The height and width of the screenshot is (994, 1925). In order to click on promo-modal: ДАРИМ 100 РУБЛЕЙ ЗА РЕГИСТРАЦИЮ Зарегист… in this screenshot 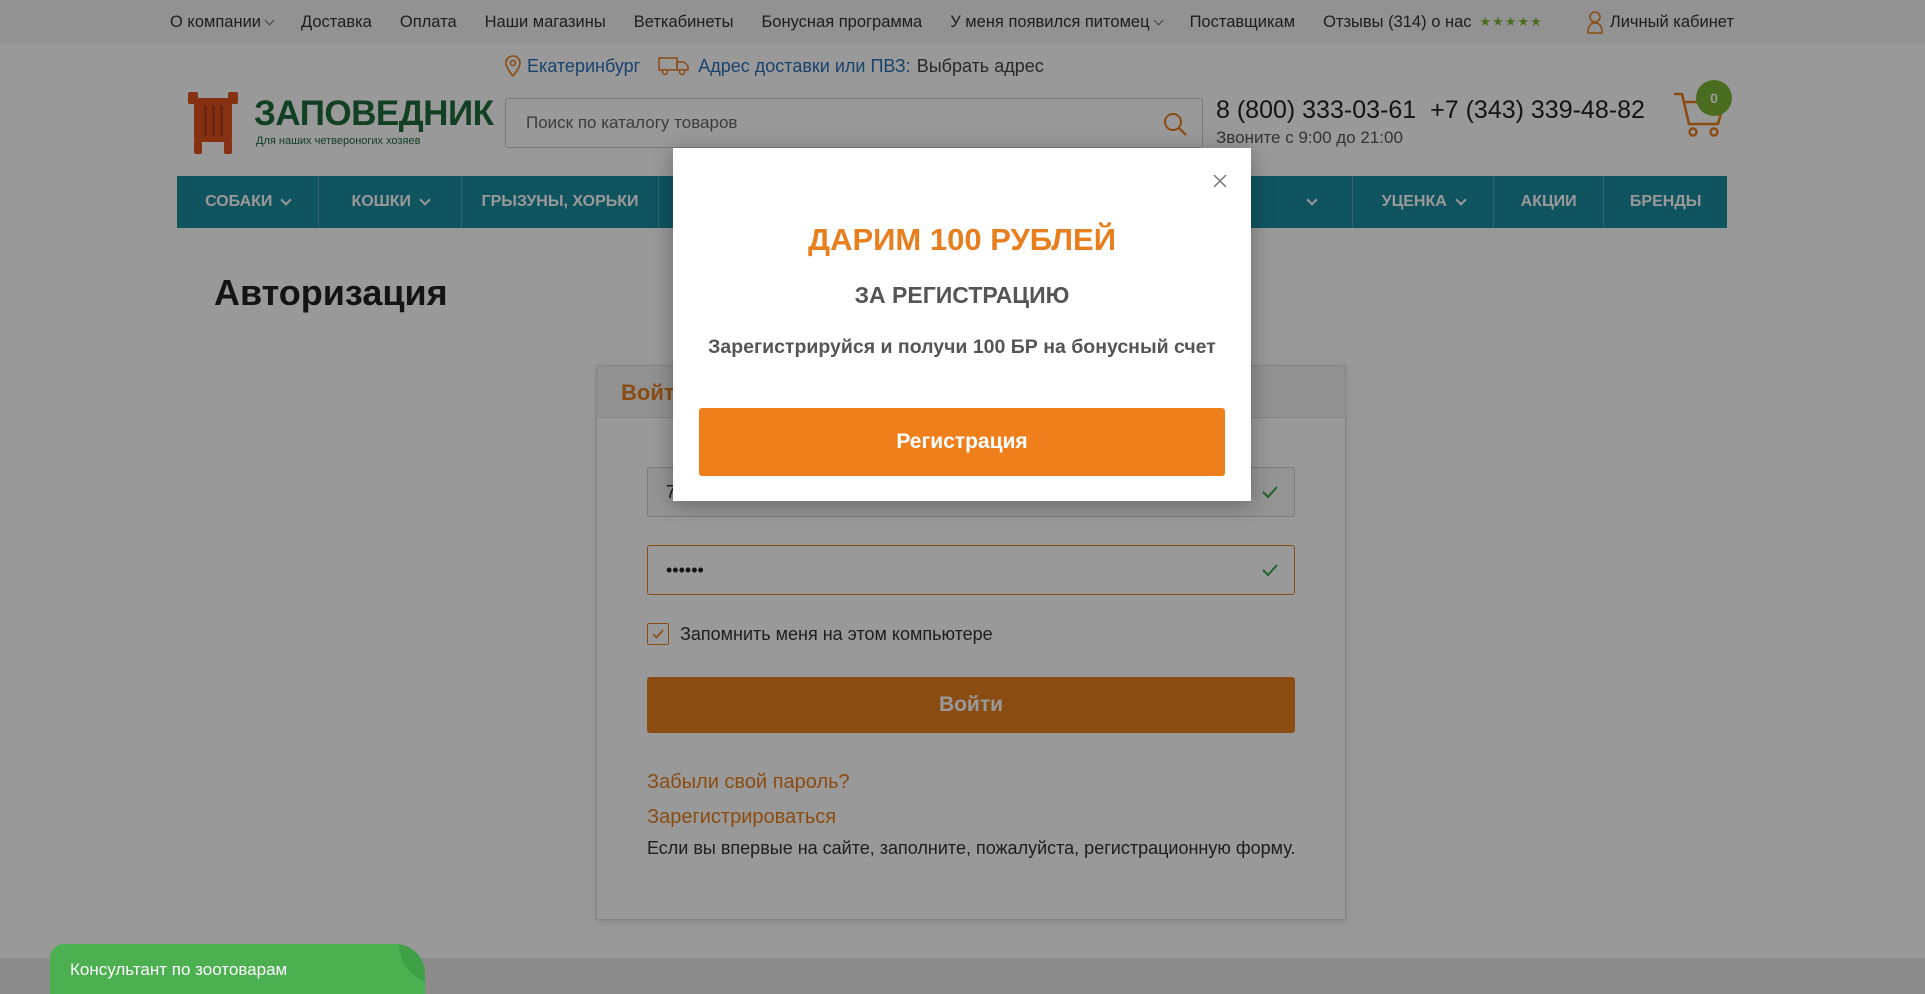, I will do `click(962, 324)`.